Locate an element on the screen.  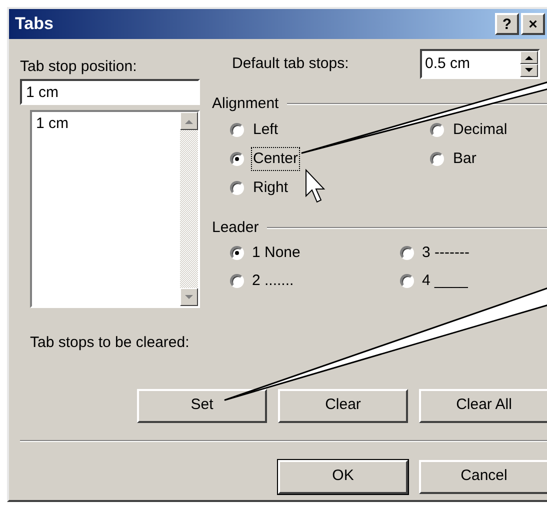
radio-label: Left is located at coordinates (265, 130).